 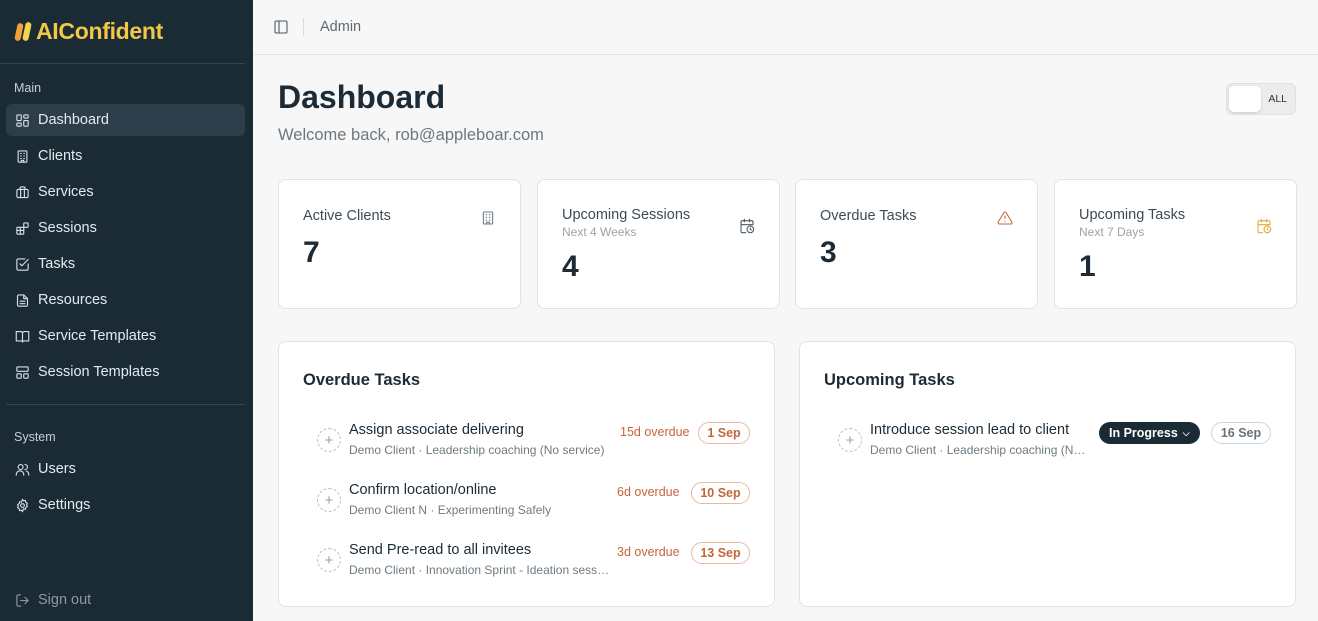 What do you see at coordinates (399, 244) in the screenshot?
I see `stat-card-active-clients: Active Clients 7` at bounding box center [399, 244].